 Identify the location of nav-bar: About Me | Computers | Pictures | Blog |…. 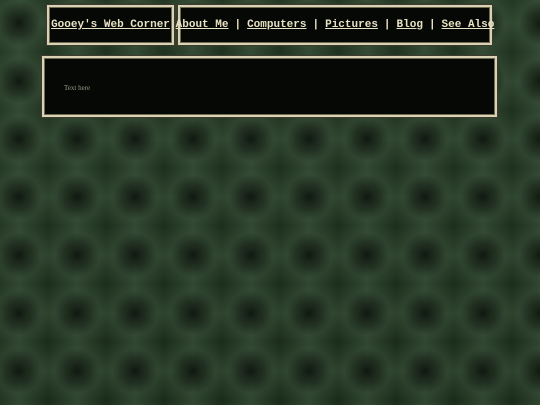
(335, 25).